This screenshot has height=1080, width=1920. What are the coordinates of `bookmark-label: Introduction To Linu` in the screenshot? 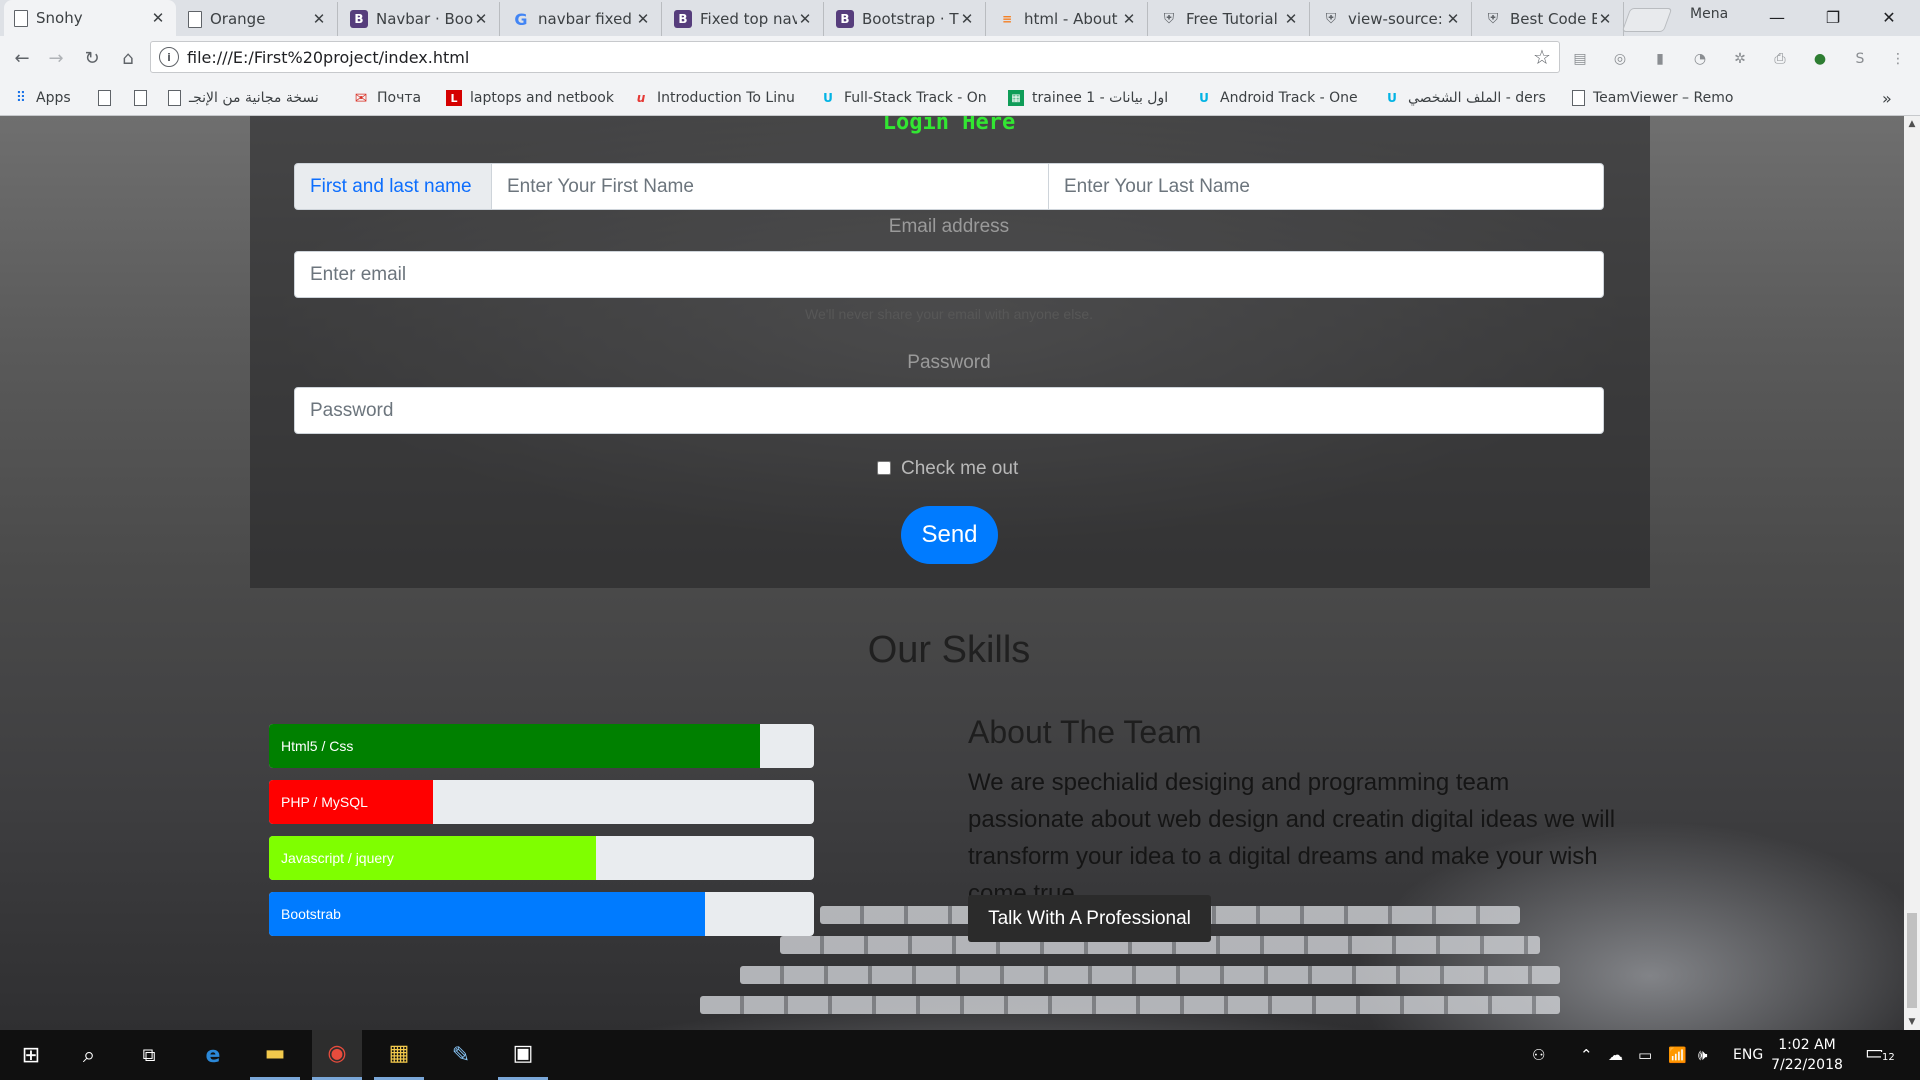 It's located at (726, 98).